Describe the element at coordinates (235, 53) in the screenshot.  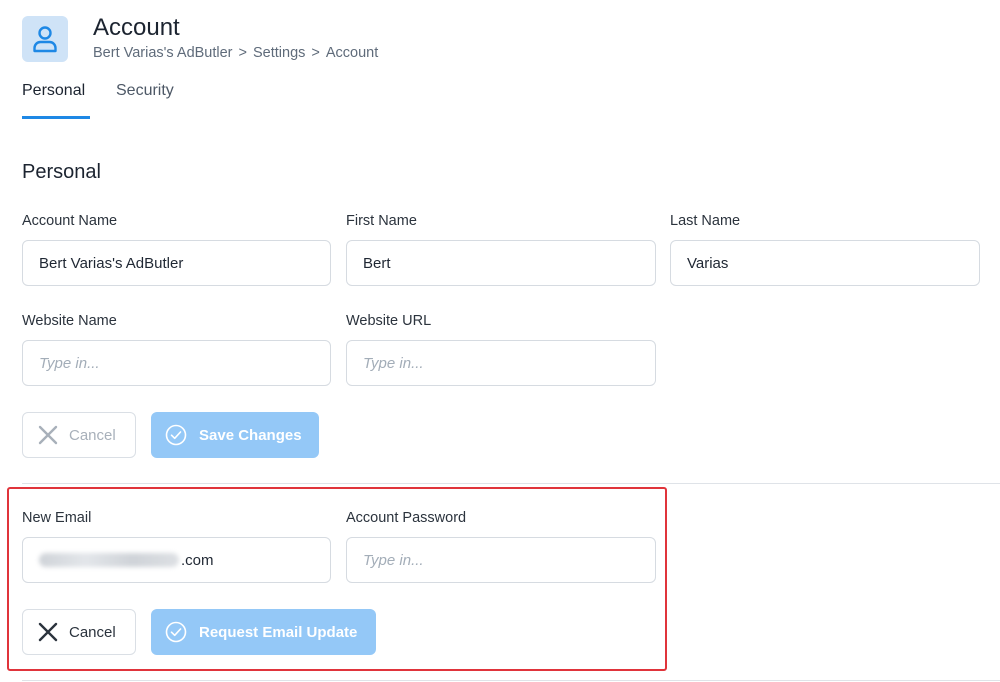
I see `breadcrumb: Bert Varias's AdButler > Settings > Account` at that location.